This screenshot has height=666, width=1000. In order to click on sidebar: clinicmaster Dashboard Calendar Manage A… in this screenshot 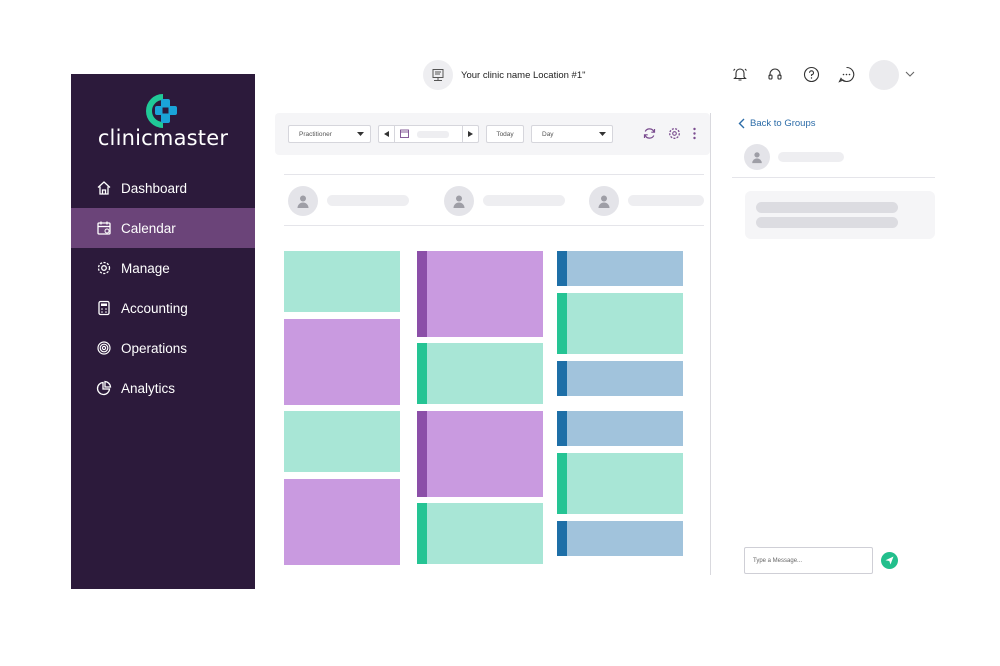, I will do `click(163, 331)`.